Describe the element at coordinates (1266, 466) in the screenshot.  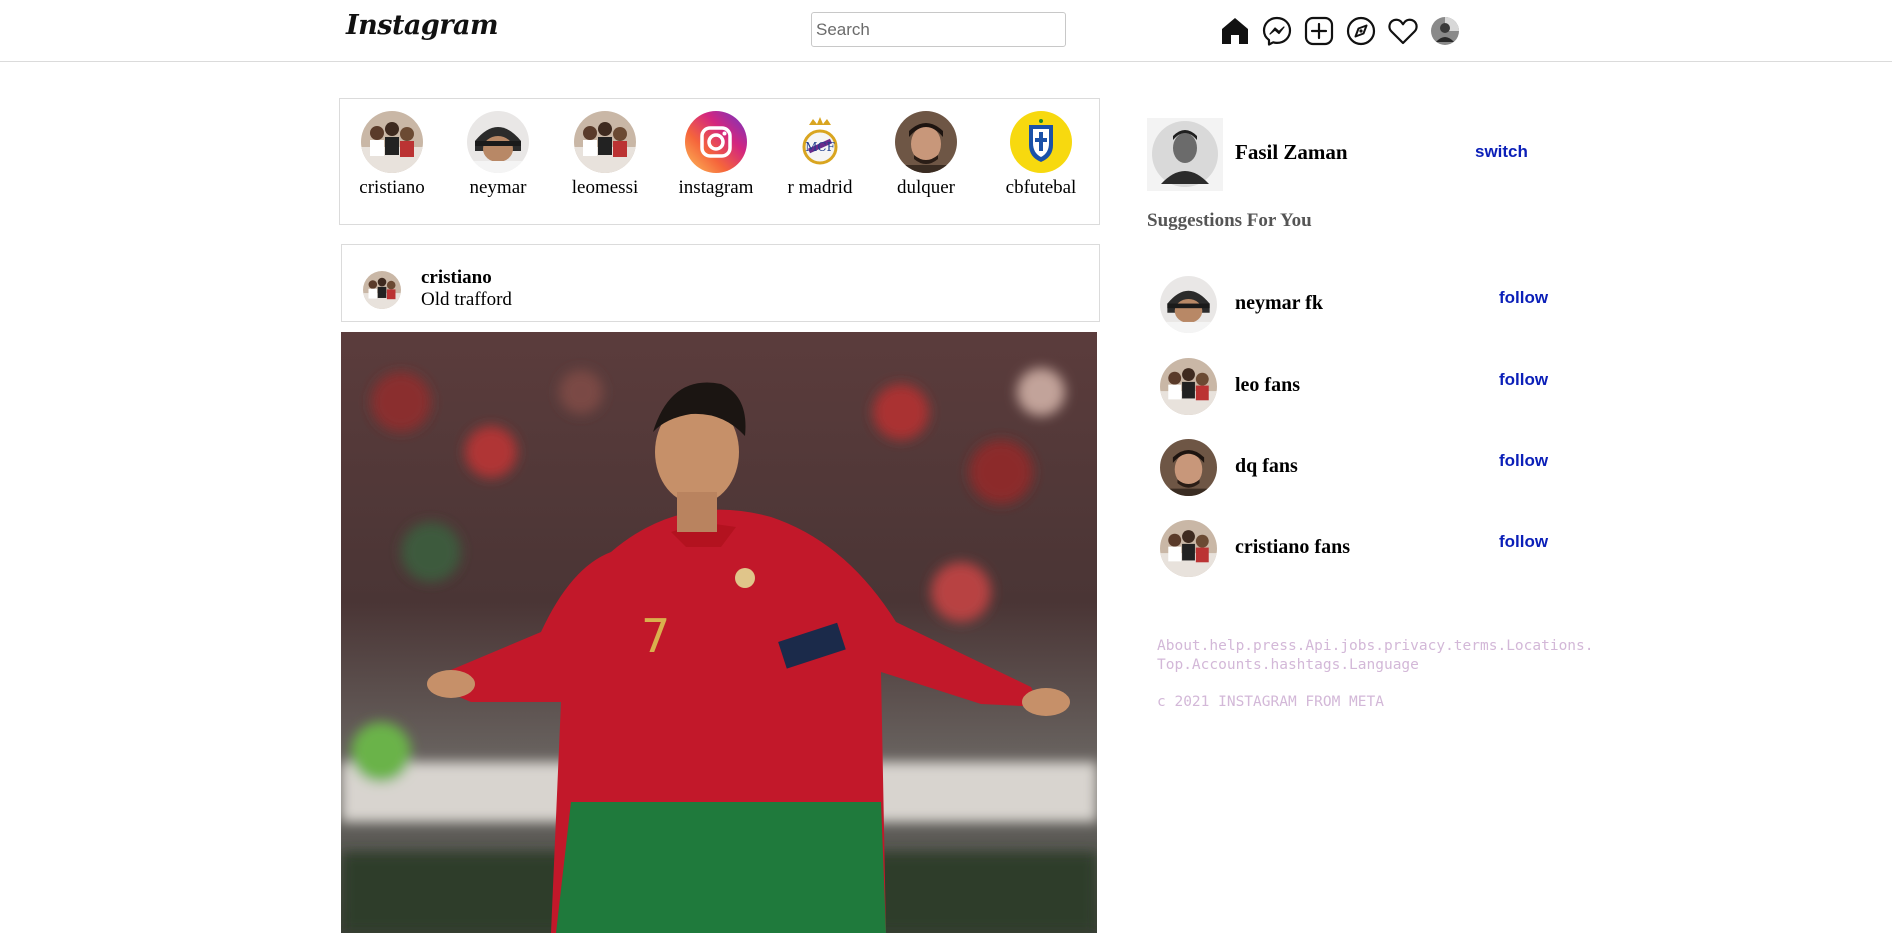
I see `suggestion-username: dq fans` at that location.